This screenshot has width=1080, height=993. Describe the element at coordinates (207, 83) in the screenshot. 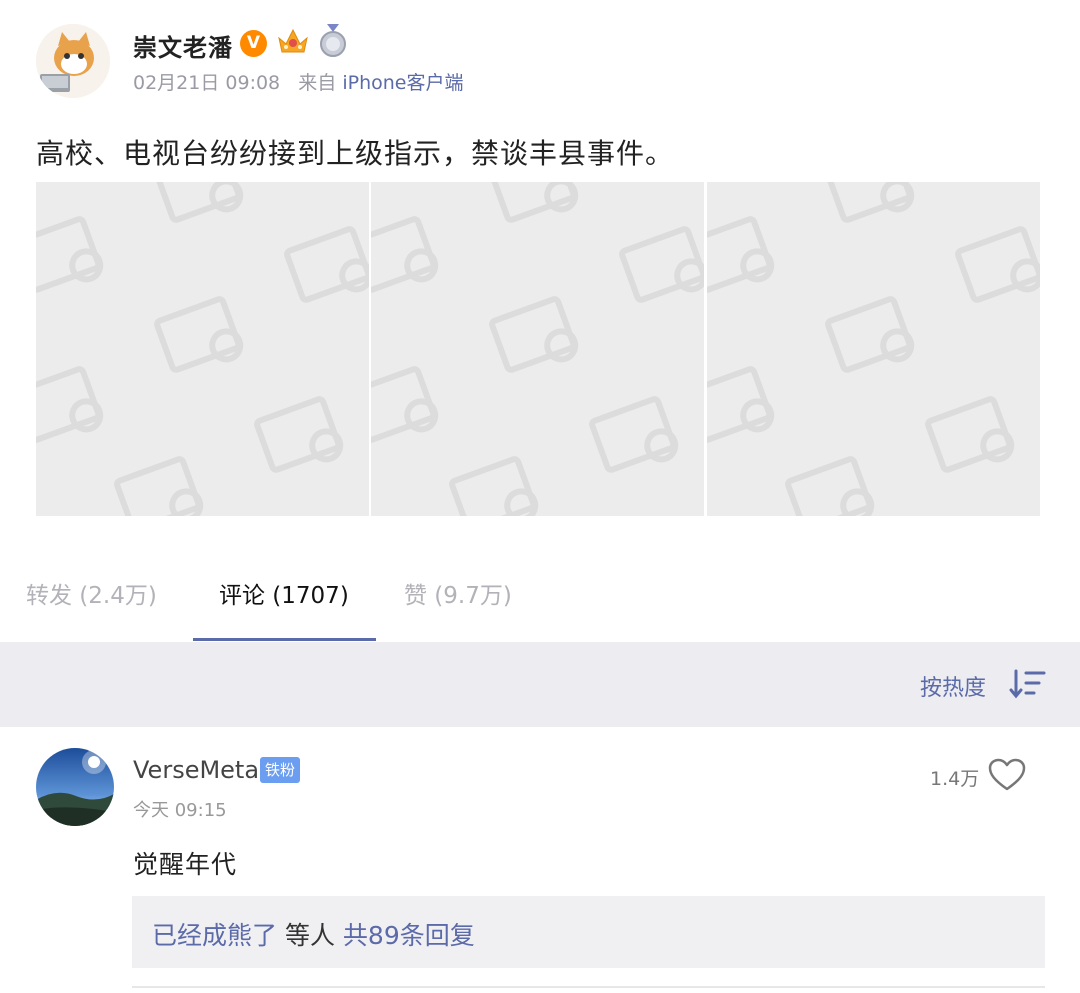

I see `post-date: 02月21日 09:08` at that location.